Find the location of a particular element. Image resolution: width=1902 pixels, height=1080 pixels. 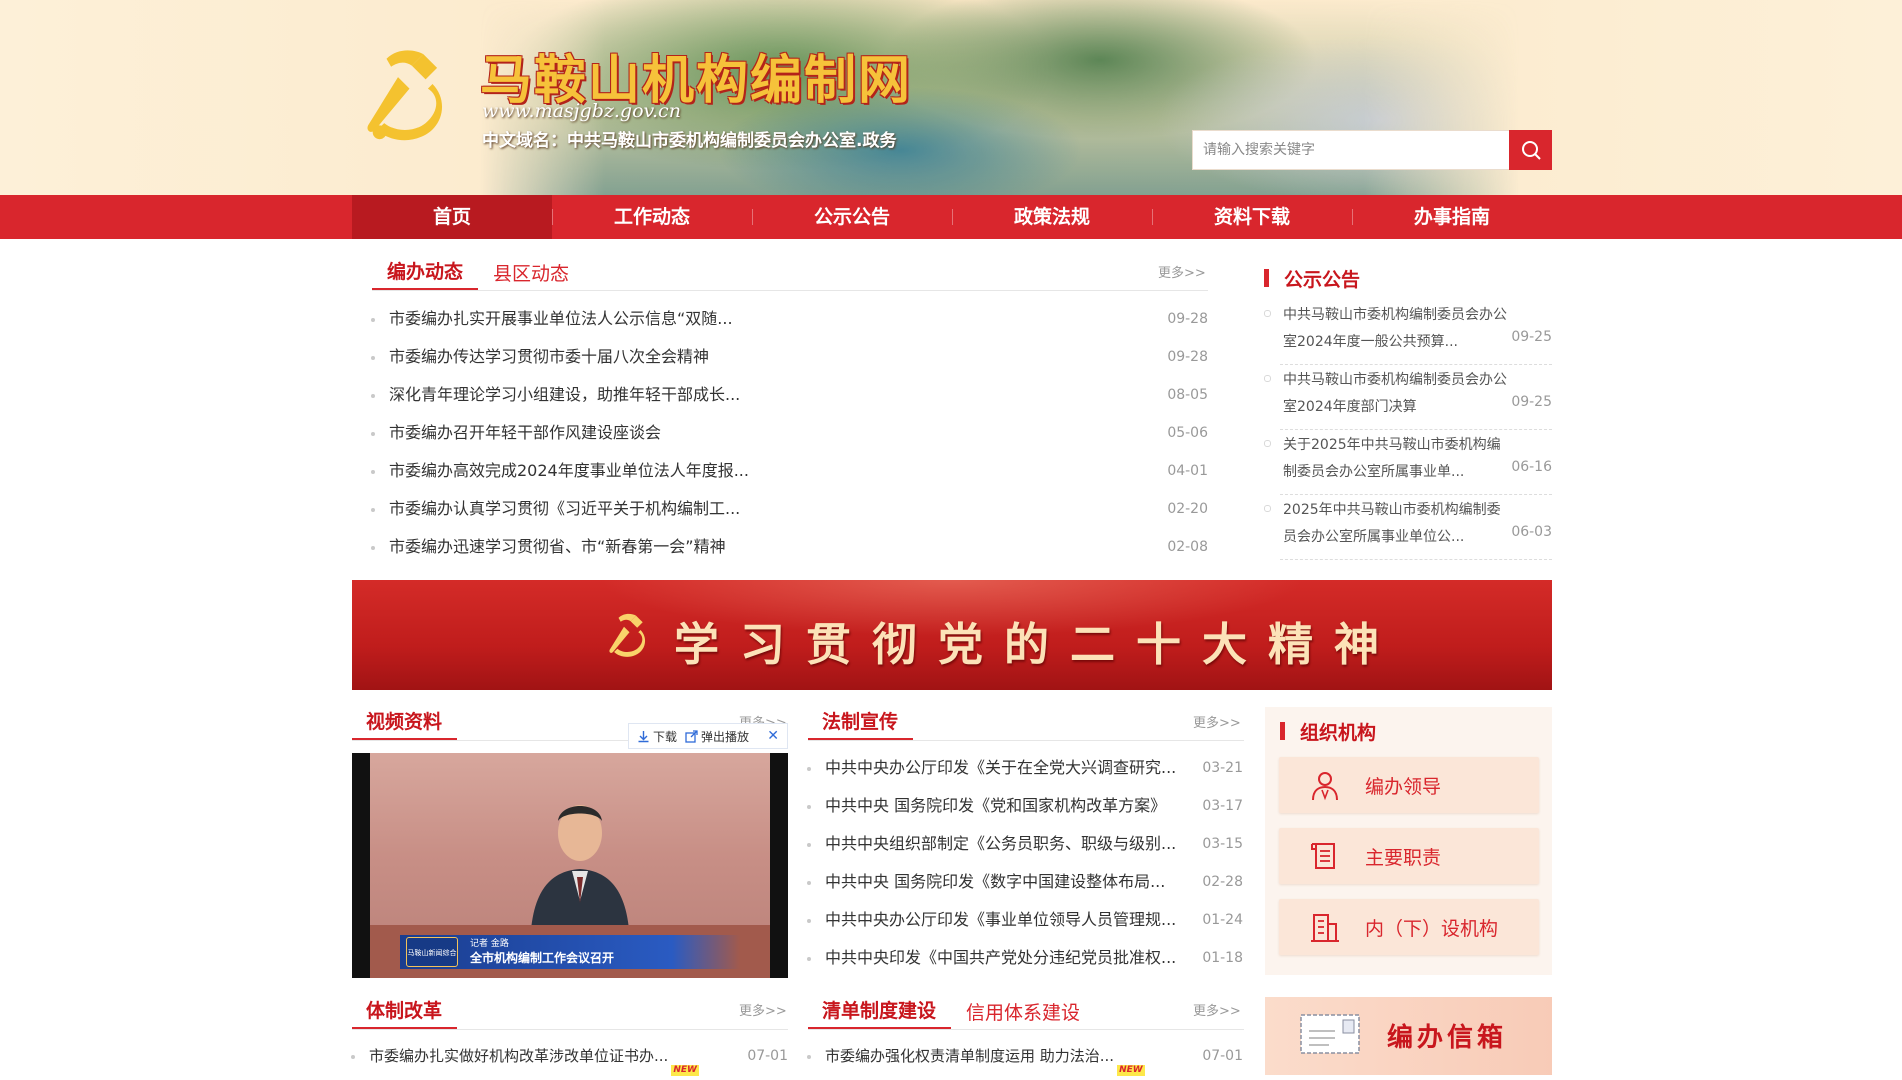

tab-credit-system: 信用体系建设 is located at coordinates (1023, 1013).